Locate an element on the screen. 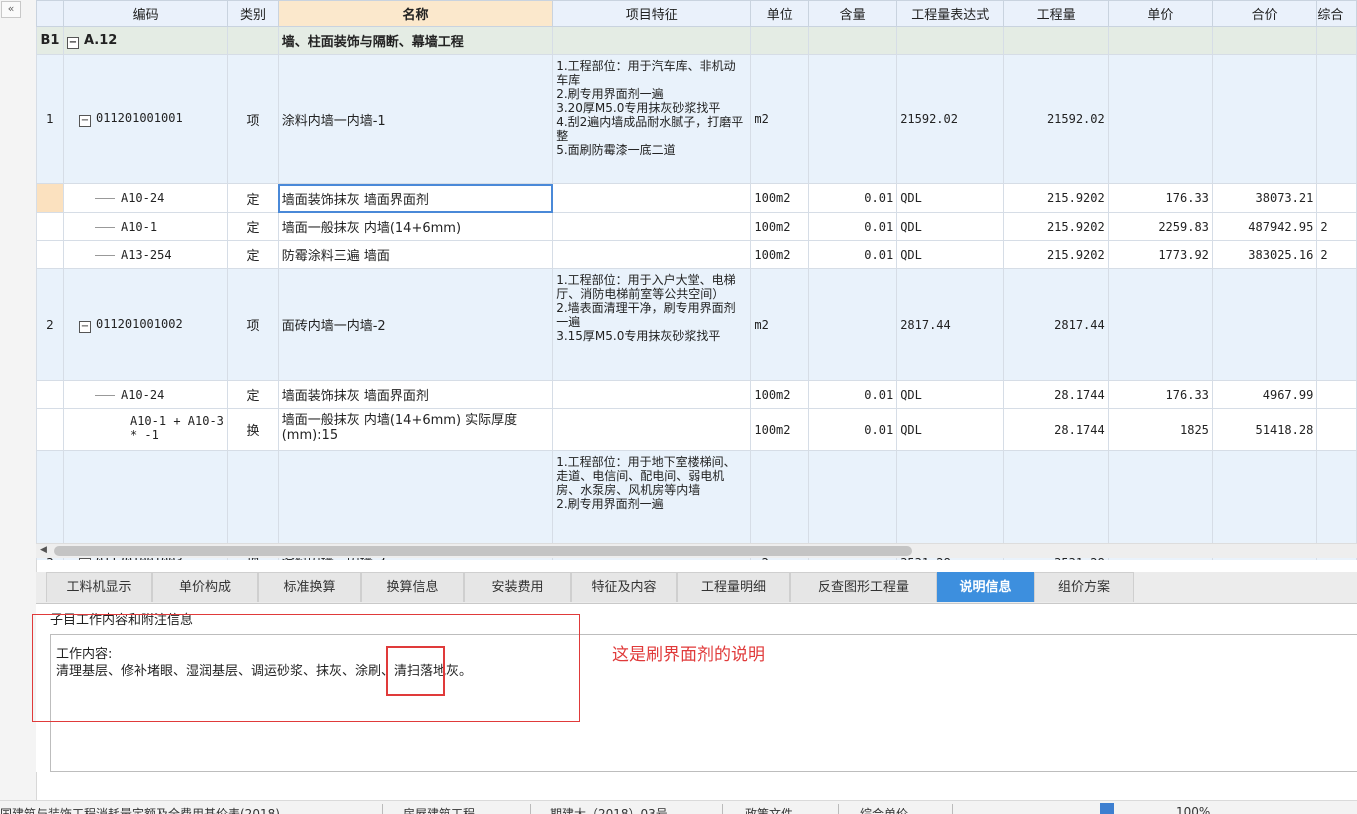 The width and height of the screenshot is (1357, 814). header-total: 合价 is located at coordinates (1264, 13).